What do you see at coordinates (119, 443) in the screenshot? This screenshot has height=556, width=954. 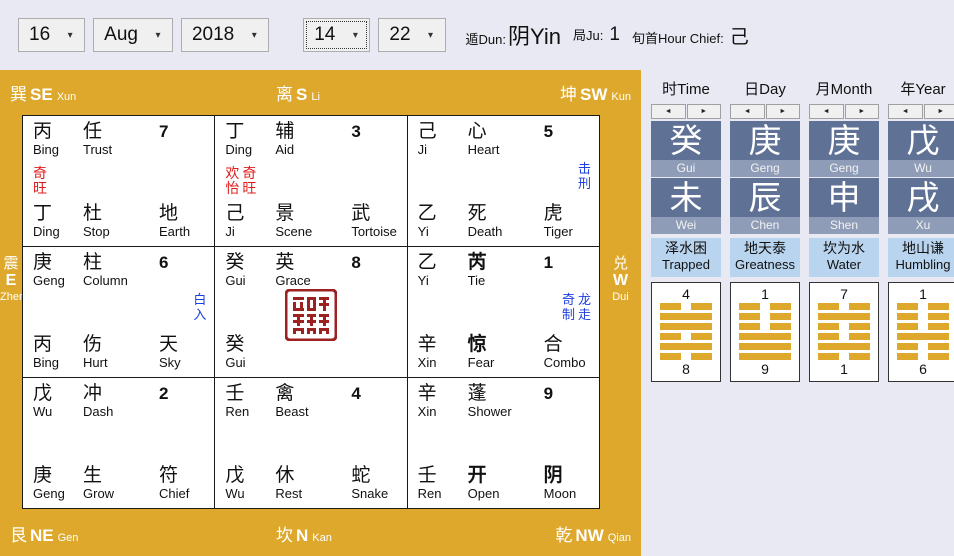 I see `palace-cell-2: 戊 Wu 冲 Dash 2 庚 Geng 生 Grow 符 Chief` at bounding box center [119, 443].